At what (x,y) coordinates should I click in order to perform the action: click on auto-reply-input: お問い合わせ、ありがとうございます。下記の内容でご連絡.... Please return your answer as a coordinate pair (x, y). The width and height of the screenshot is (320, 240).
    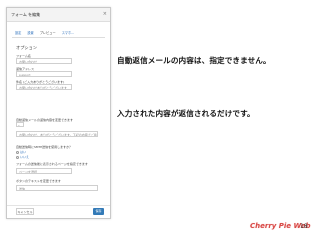
    Looking at the image, I should click on (57, 134).